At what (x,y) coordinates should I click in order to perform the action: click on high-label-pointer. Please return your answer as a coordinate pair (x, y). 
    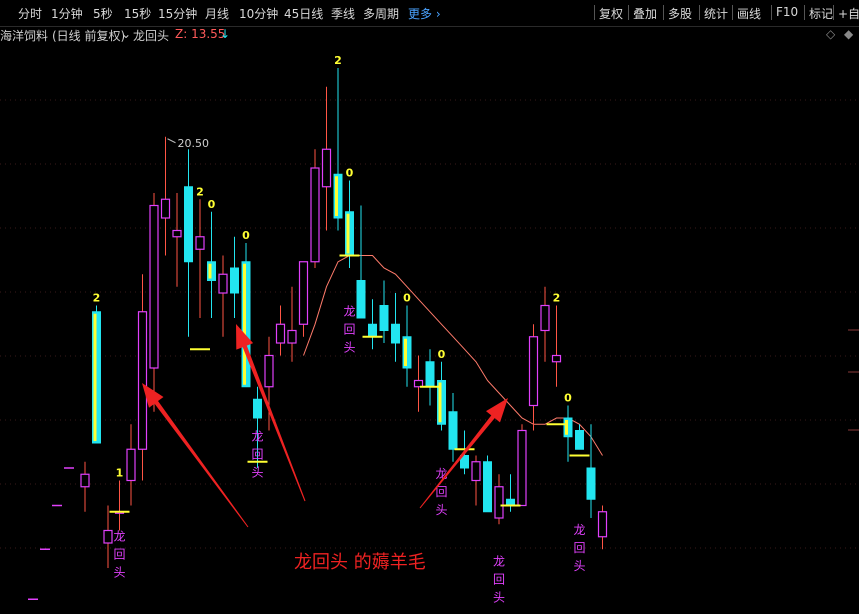
    Looking at the image, I should click on (171, 141).